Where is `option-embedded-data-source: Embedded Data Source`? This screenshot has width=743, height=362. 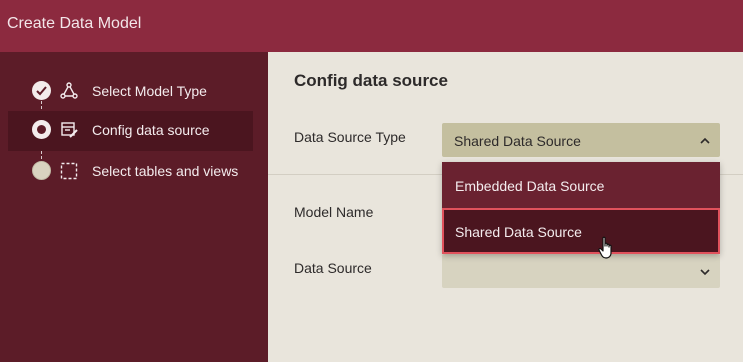 option-embedded-data-source: Embedded Data Source is located at coordinates (581, 185).